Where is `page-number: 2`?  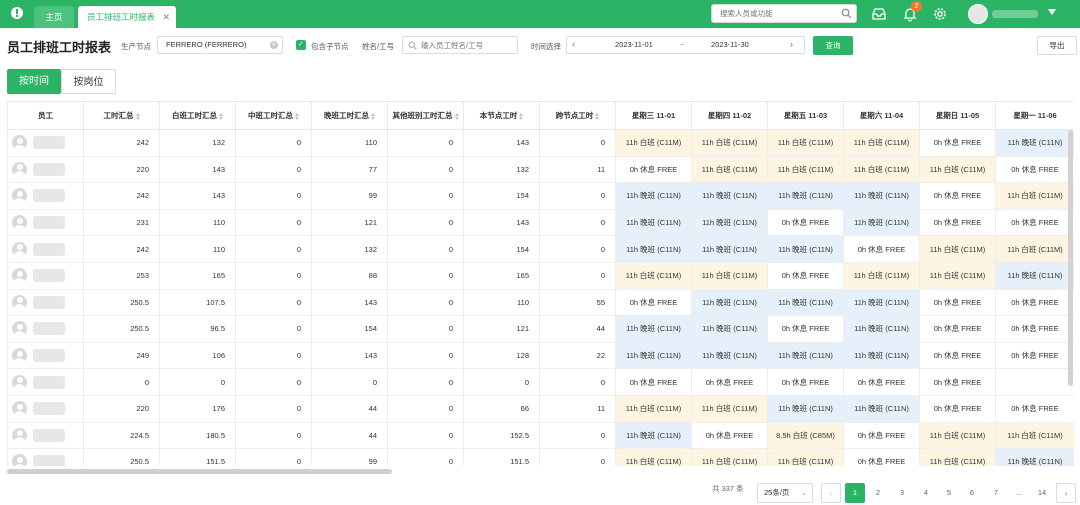 page-number: 2 is located at coordinates (878, 493).